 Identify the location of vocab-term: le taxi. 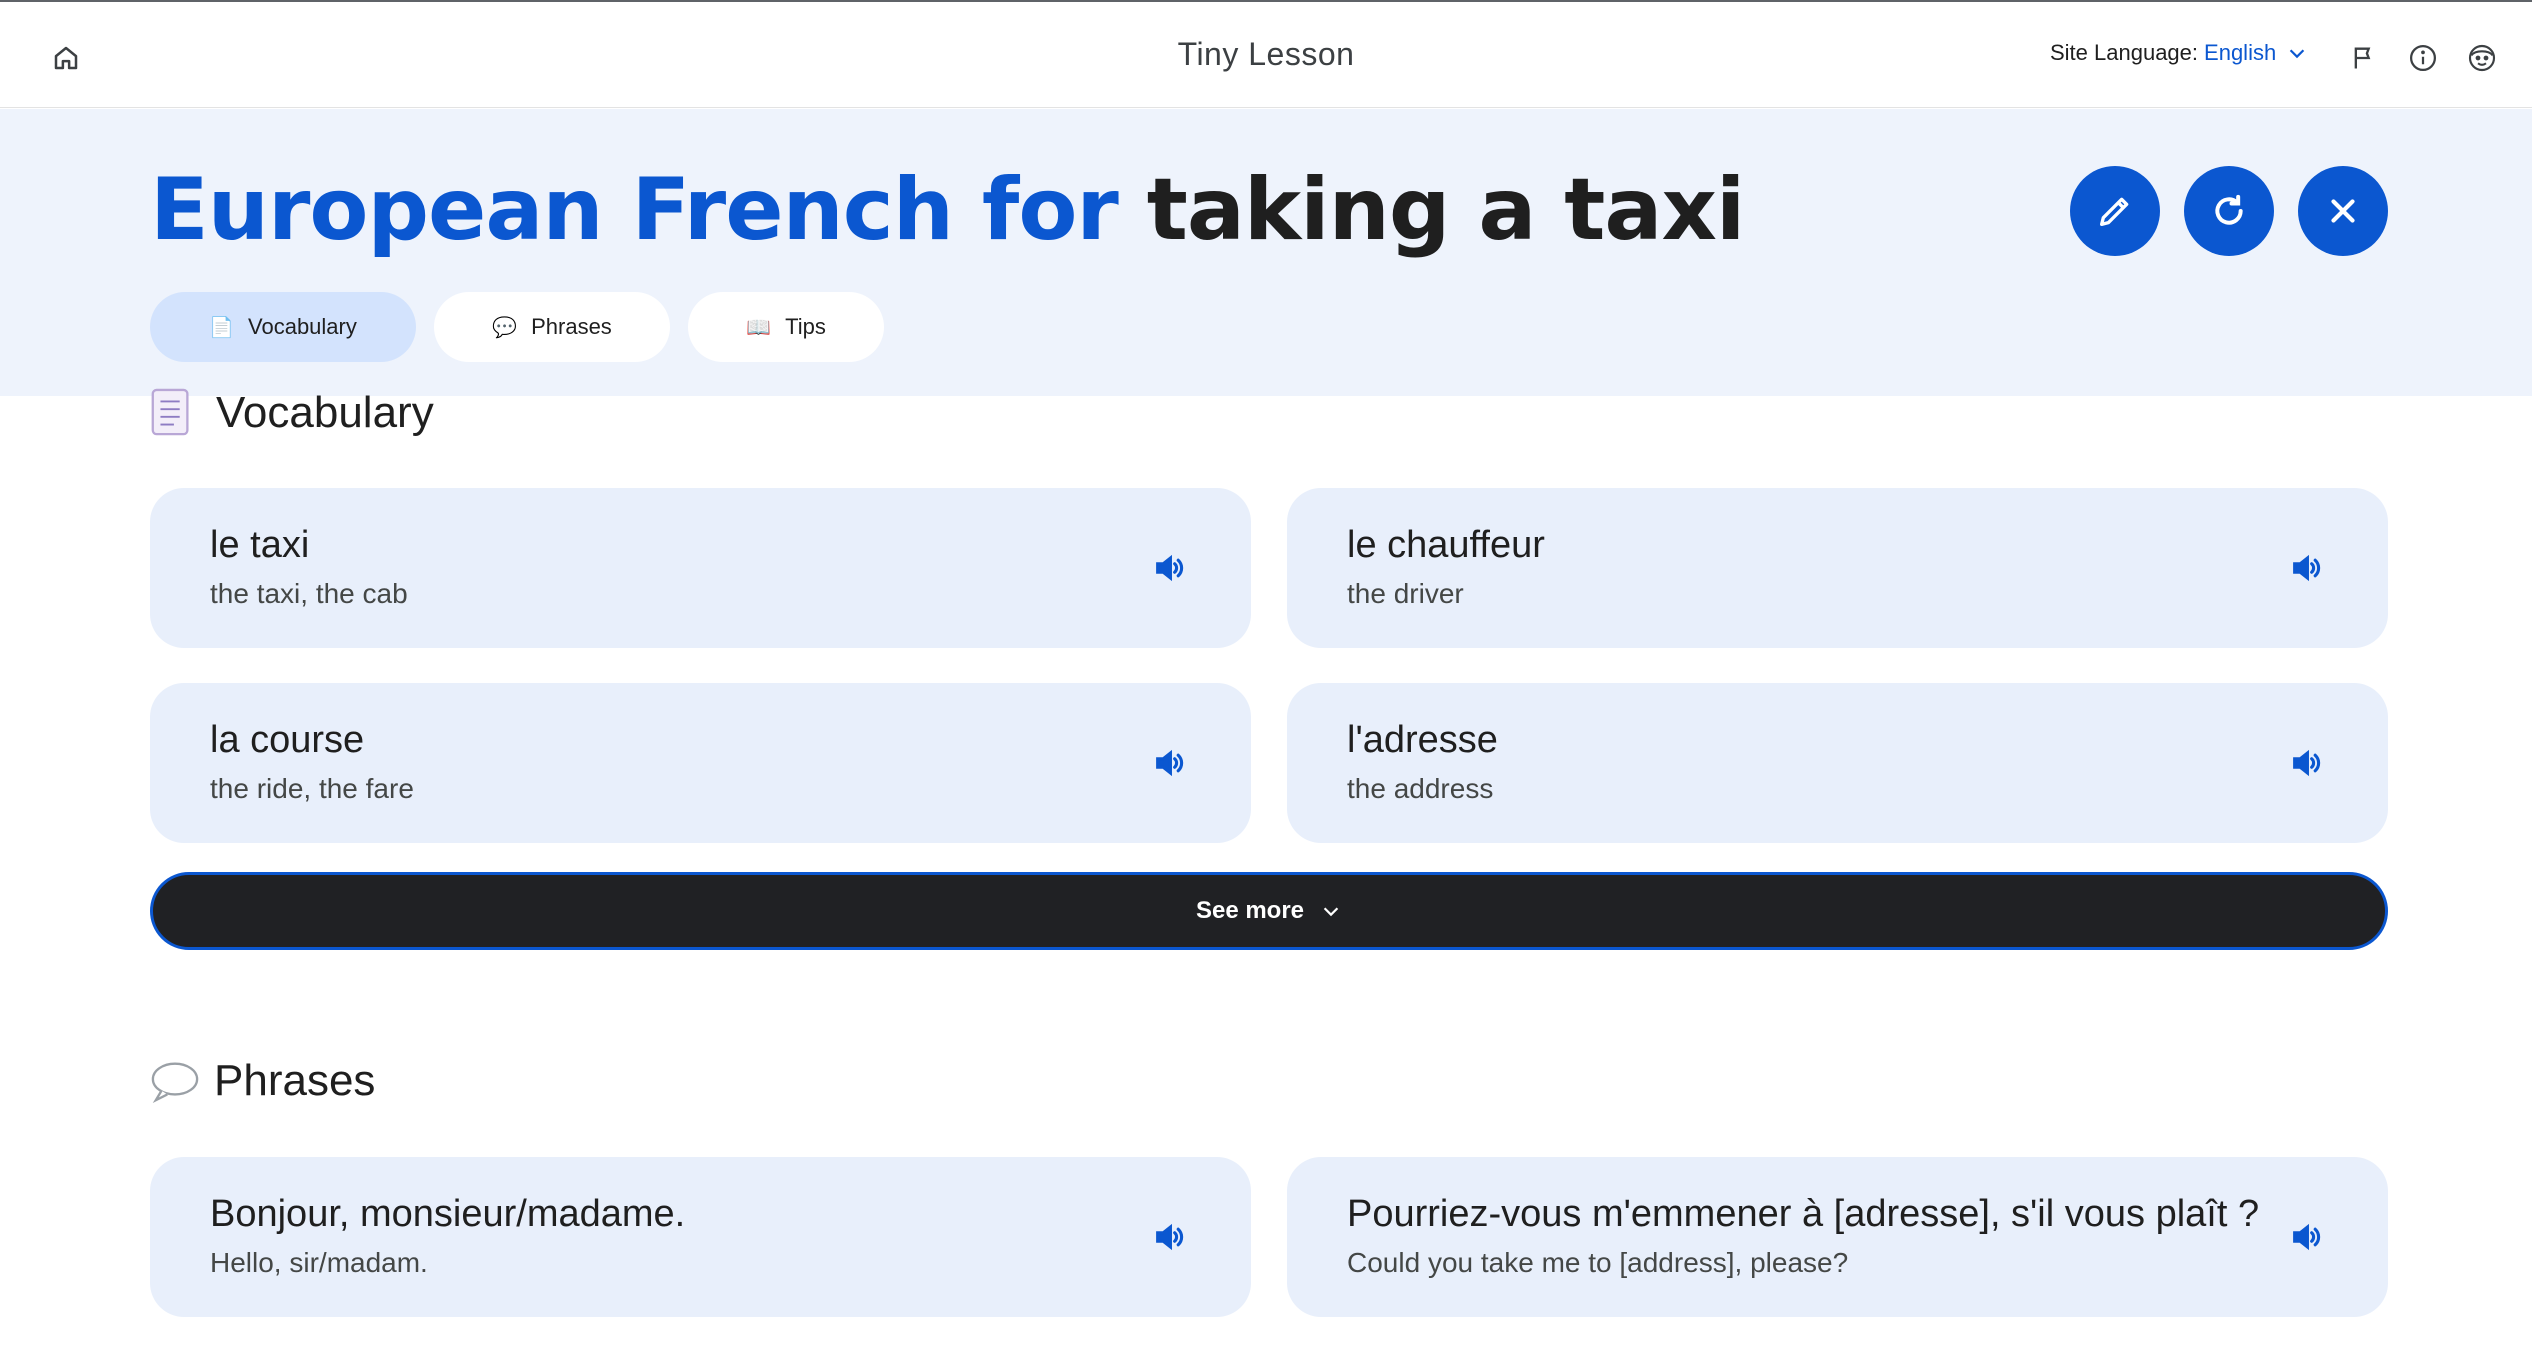
(260, 545).